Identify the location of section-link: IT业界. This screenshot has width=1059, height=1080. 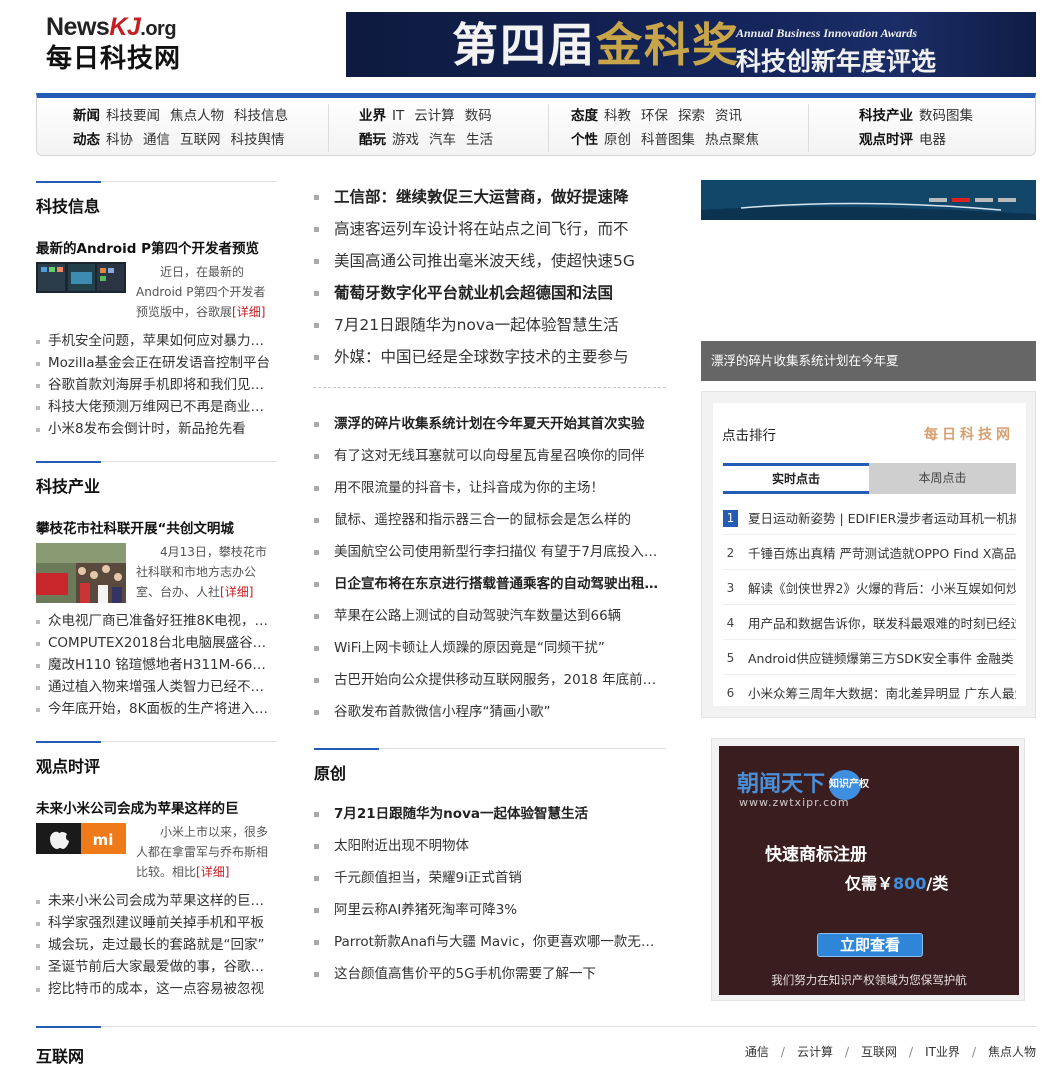
(942, 1052).